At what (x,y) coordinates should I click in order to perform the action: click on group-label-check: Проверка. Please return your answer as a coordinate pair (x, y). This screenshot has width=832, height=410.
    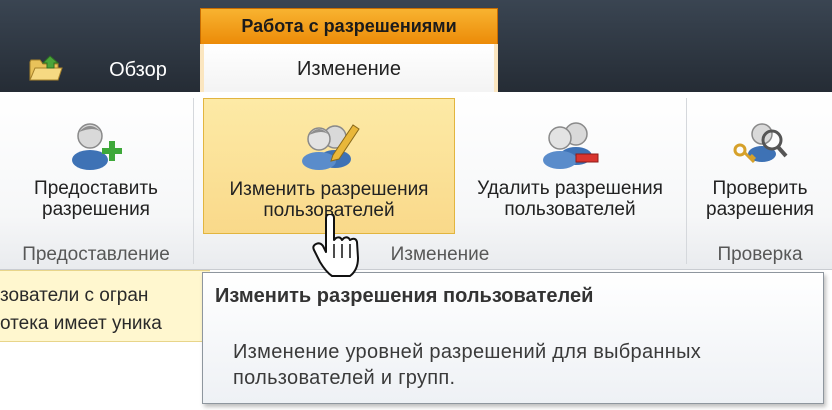
    Looking at the image, I should click on (760, 254).